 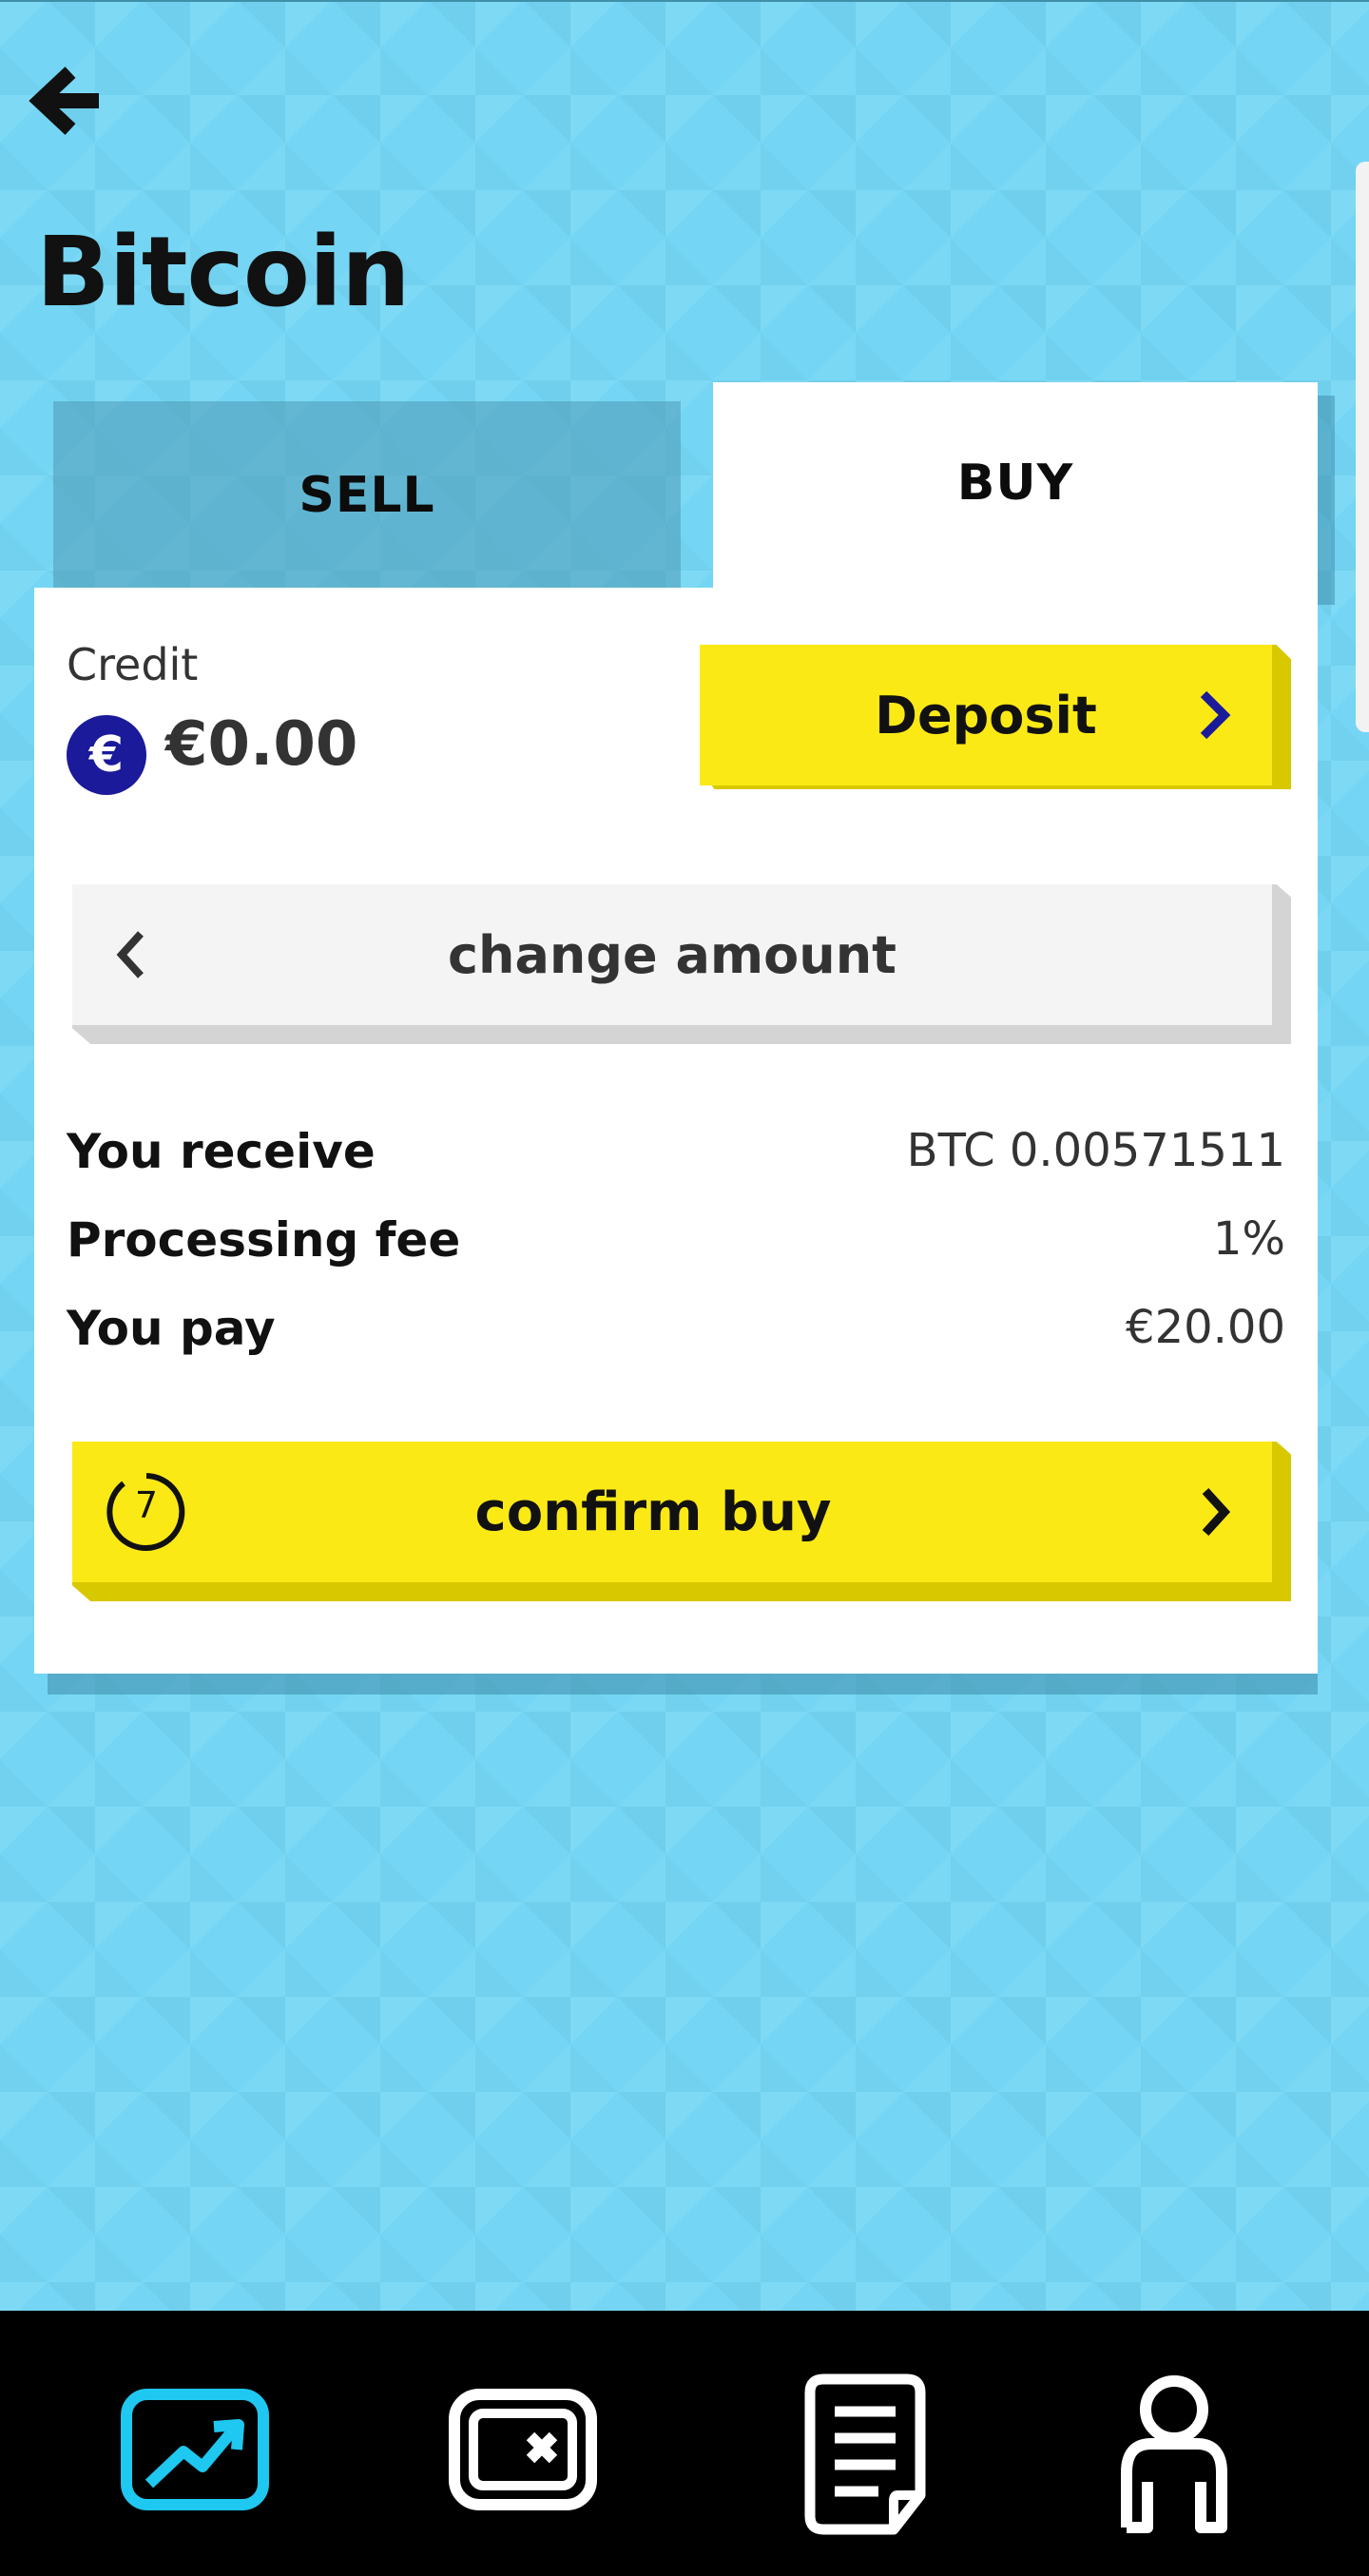 I want to click on you-receive-value: BTC 0.00571511, so click(x=1095, y=1150).